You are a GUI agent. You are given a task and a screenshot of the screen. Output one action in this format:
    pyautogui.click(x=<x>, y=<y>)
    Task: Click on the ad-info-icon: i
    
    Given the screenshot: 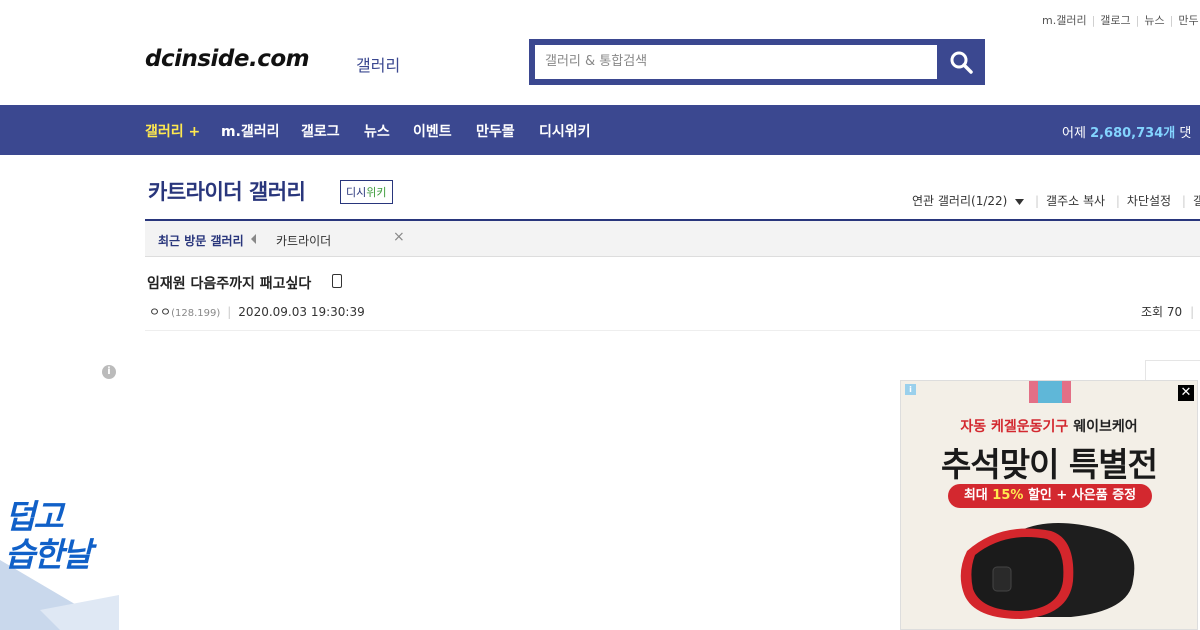 What is the action you would take?
    pyautogui.click(x=910, y=389)
    